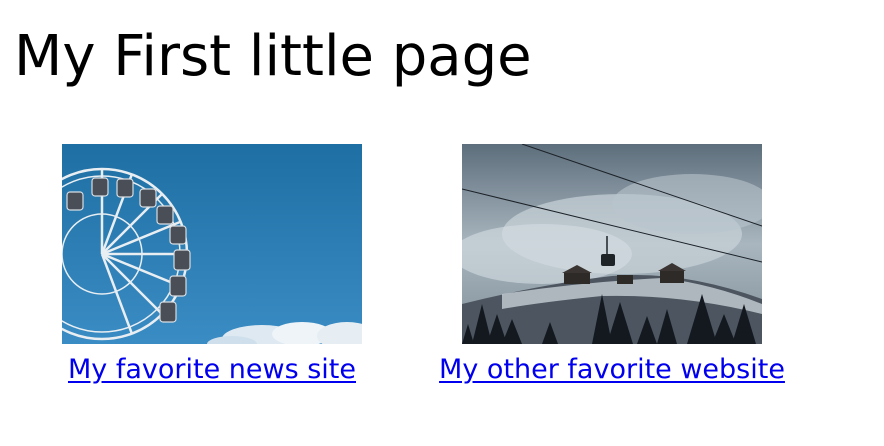 This screenshot has width=884, height=446. I want to click on other-website-link: My other favorite website, so click(612, 369).